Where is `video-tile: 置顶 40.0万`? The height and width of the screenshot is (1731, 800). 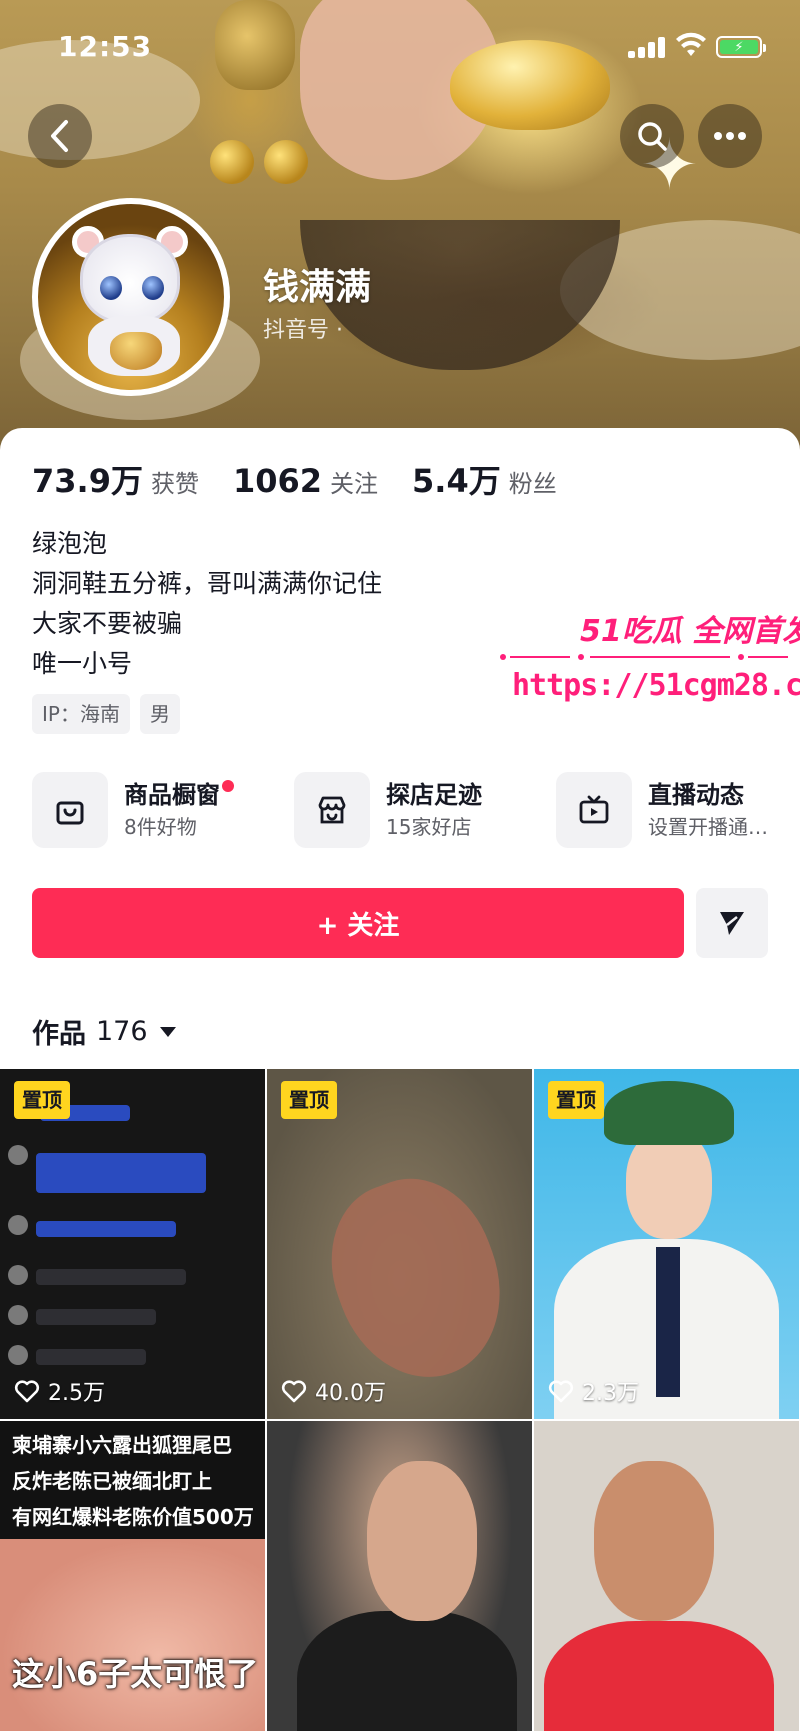
video-tile: 置顶 40.0万 is located at coordinates (399, 1244).